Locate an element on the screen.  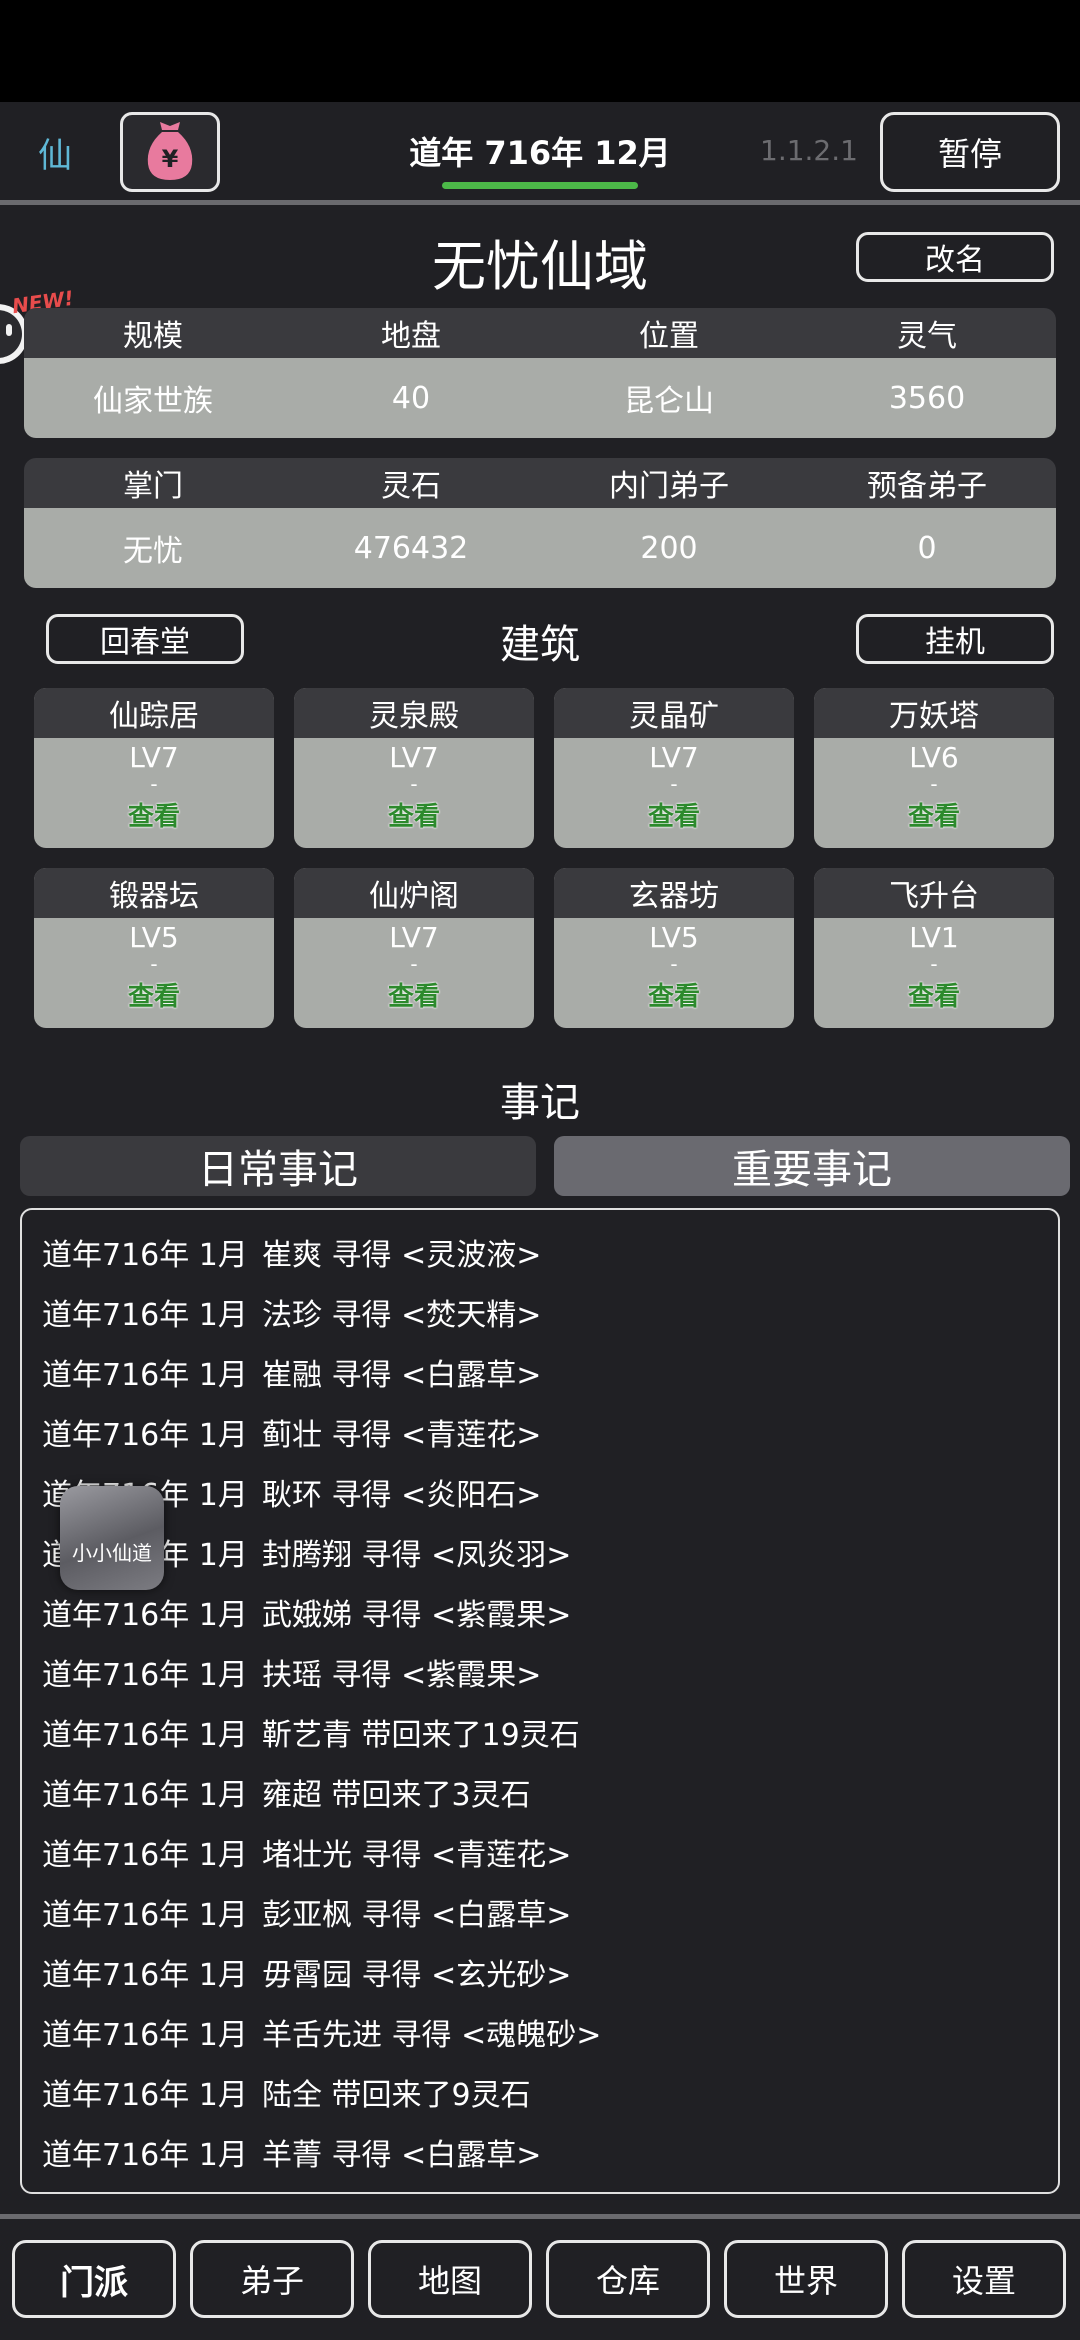
list-item: 道年716年 1月 法珍 寻得 <焚天精> is located at coordinates (291, 1312).